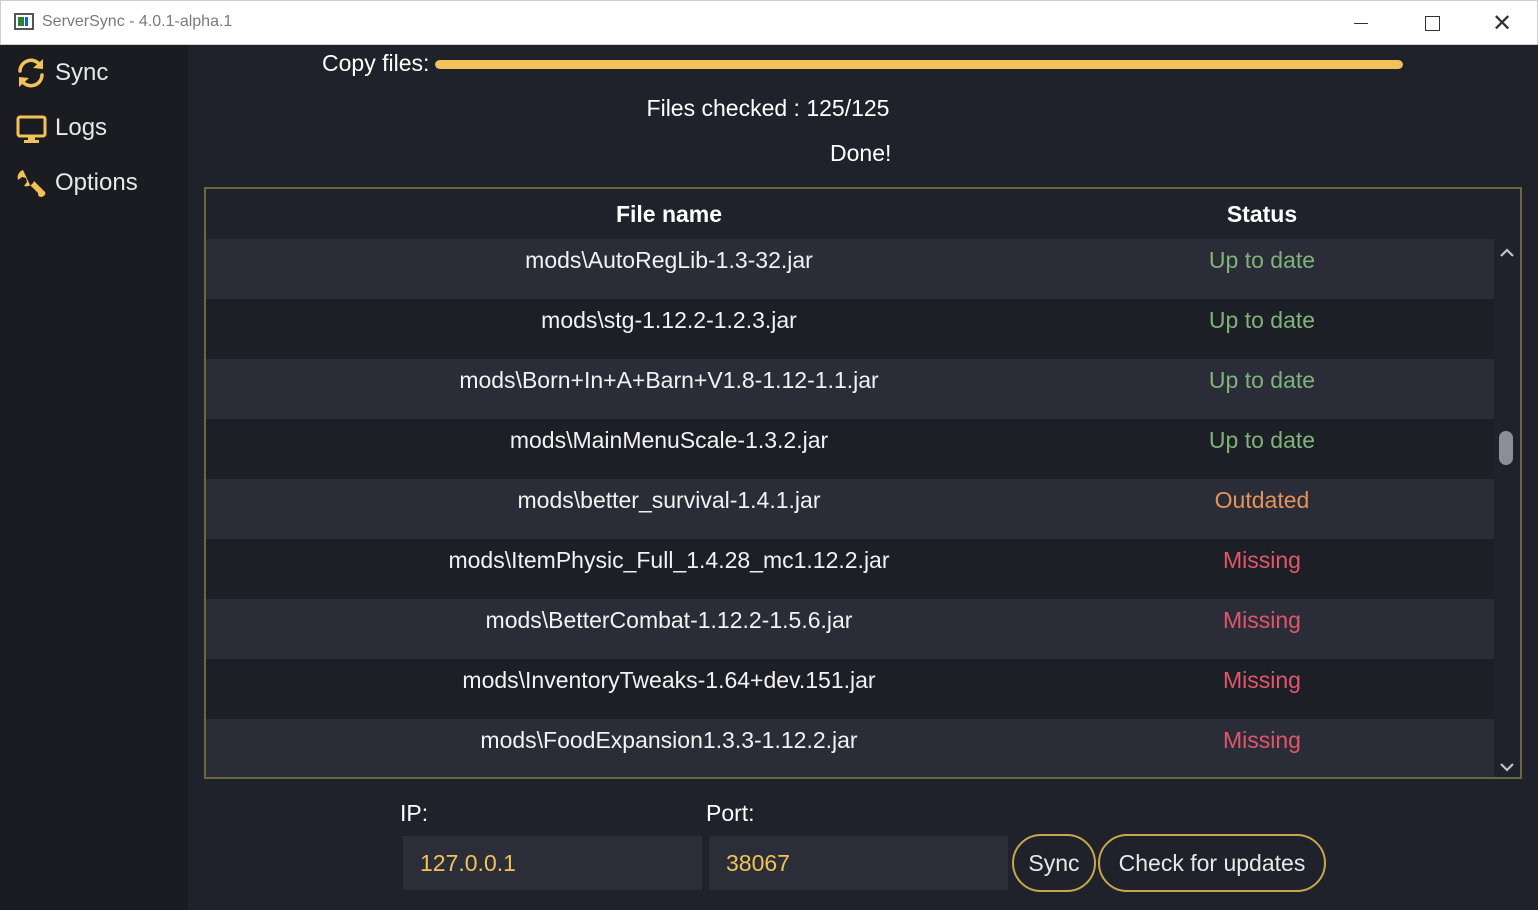 The width and height of the screenshot is (1538, 910). I want to click on table-row: mods\stg-1.12.2-1.2.3.jar Up to date, so click(851, 329).